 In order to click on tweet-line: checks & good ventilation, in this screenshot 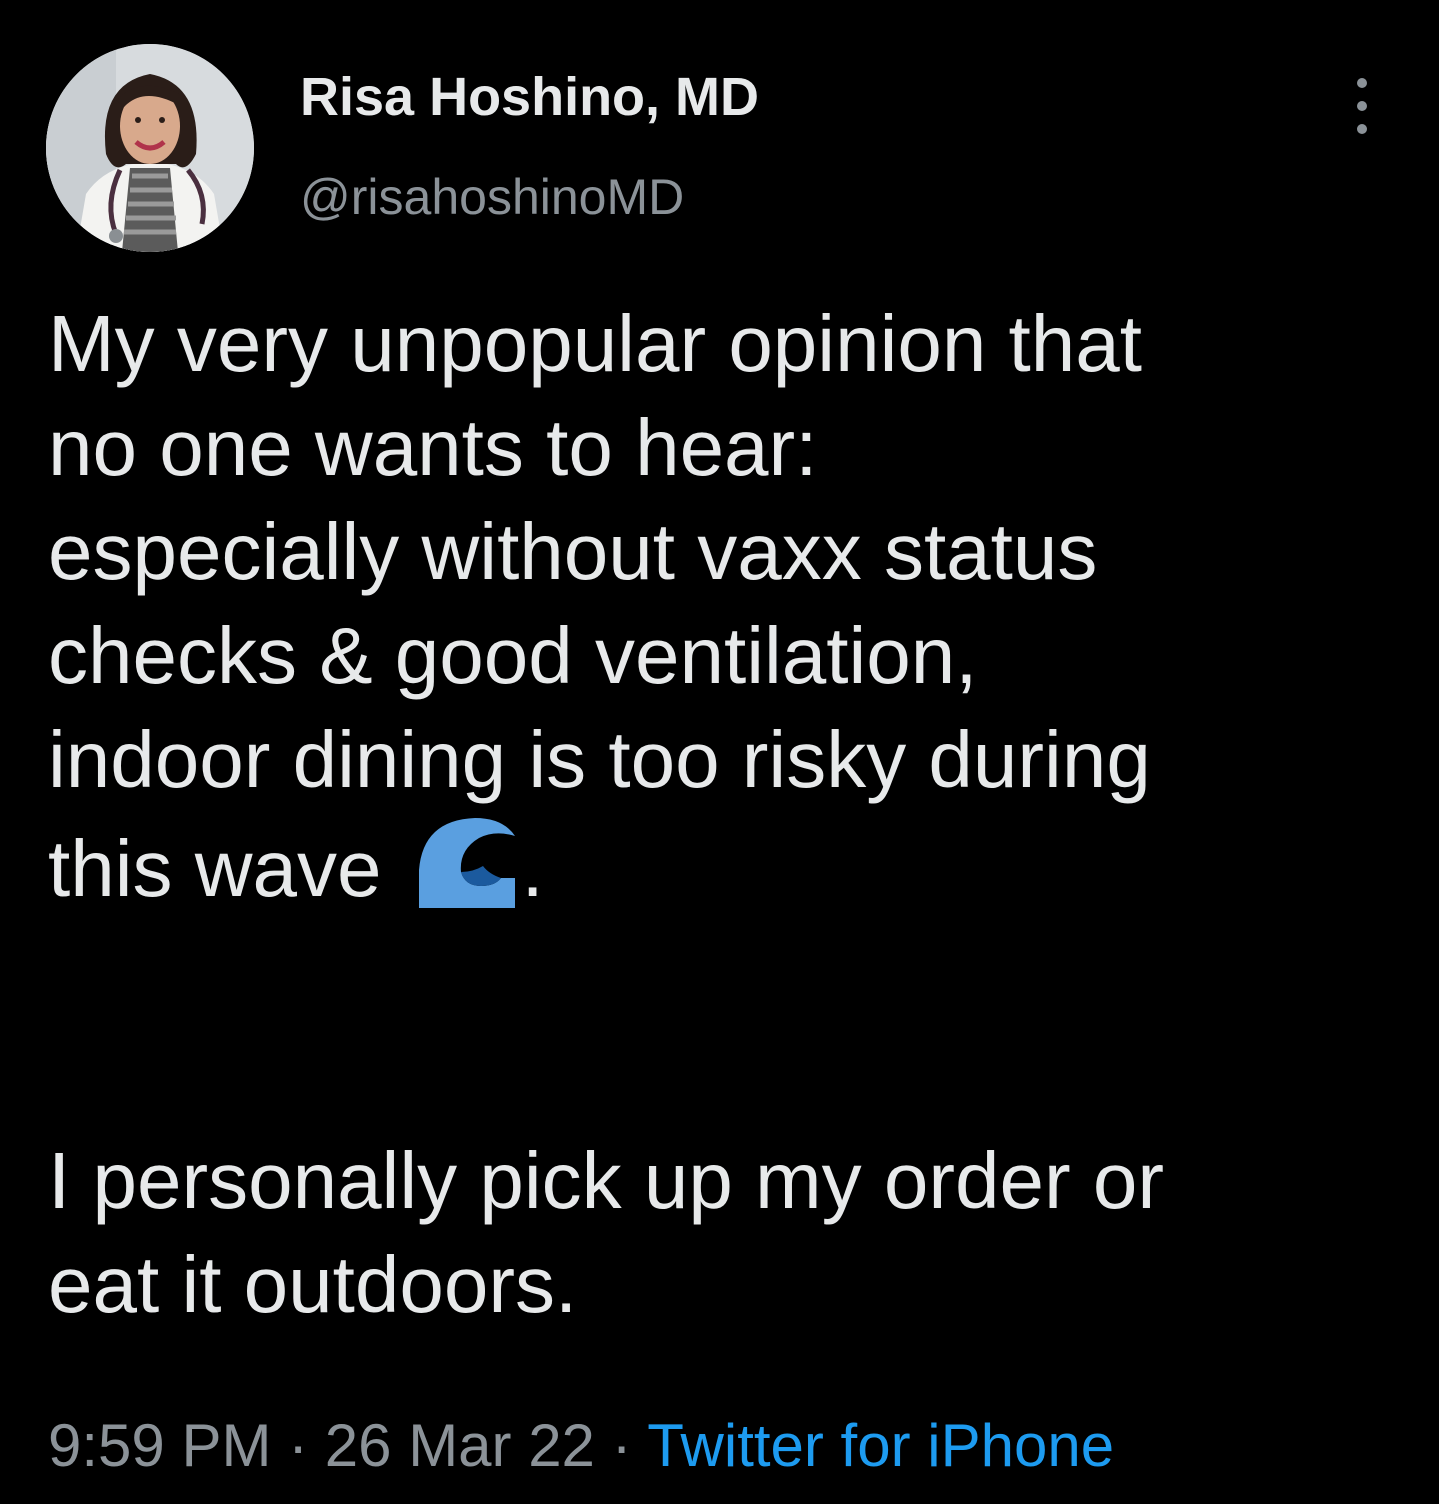, I will do `click(513, 655)`.